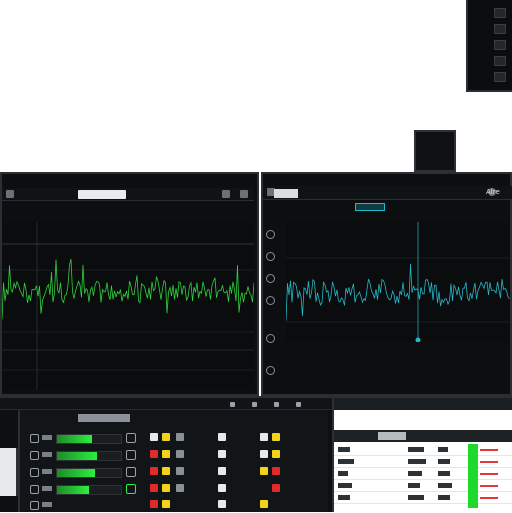 Image resolution: width=512 pixels, height=513 pixels. I want to click on settings-icon, so click(226, 194).